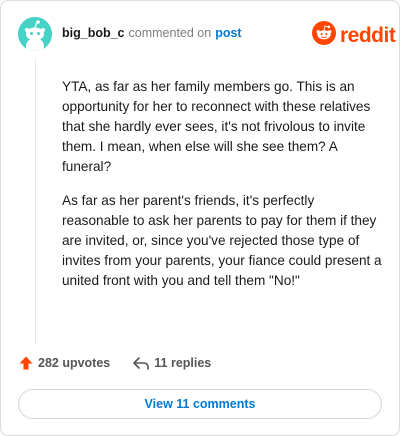 This screenshot has width=400, height=436. Describe the element at coordinates (368, 35) in the screenshot. I see `reddit-wordmark: reddit` at that location.